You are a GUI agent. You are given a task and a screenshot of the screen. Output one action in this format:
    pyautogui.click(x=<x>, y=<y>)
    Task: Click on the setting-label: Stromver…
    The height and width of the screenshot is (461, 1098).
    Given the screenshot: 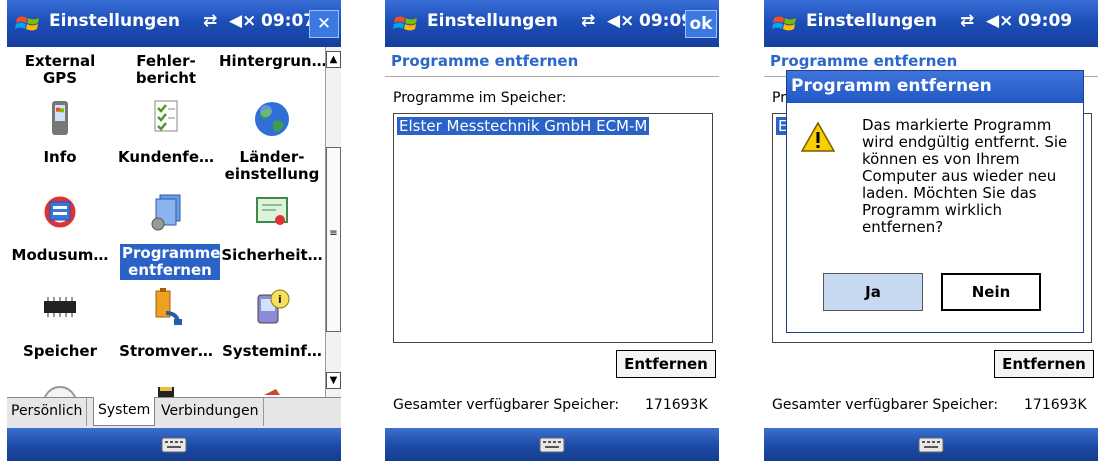 What is the action you would take?
    pyautogui.click(x=166, y=351)
    